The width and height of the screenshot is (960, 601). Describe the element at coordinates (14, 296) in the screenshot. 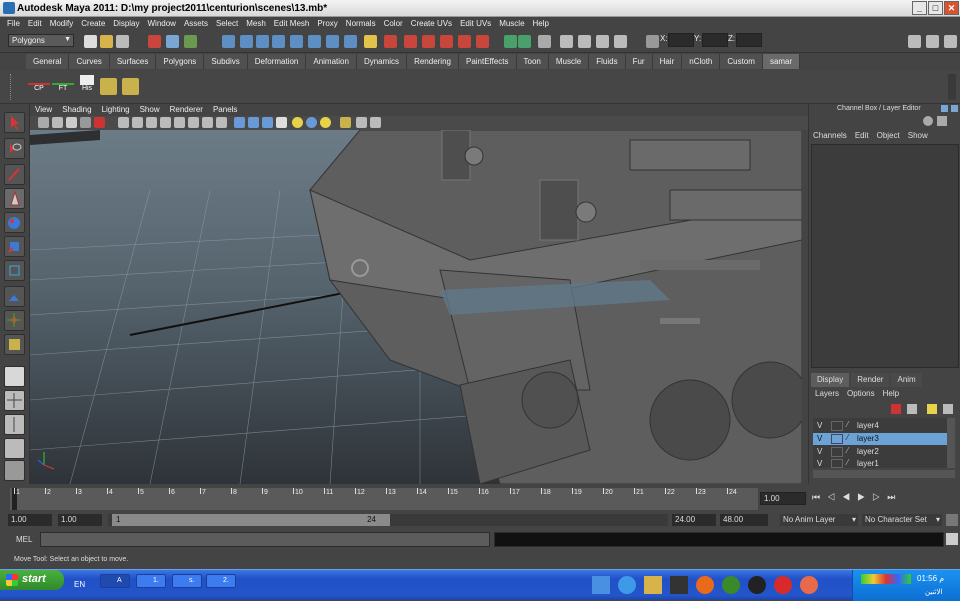

I see `soft-mod-icon` at that location.